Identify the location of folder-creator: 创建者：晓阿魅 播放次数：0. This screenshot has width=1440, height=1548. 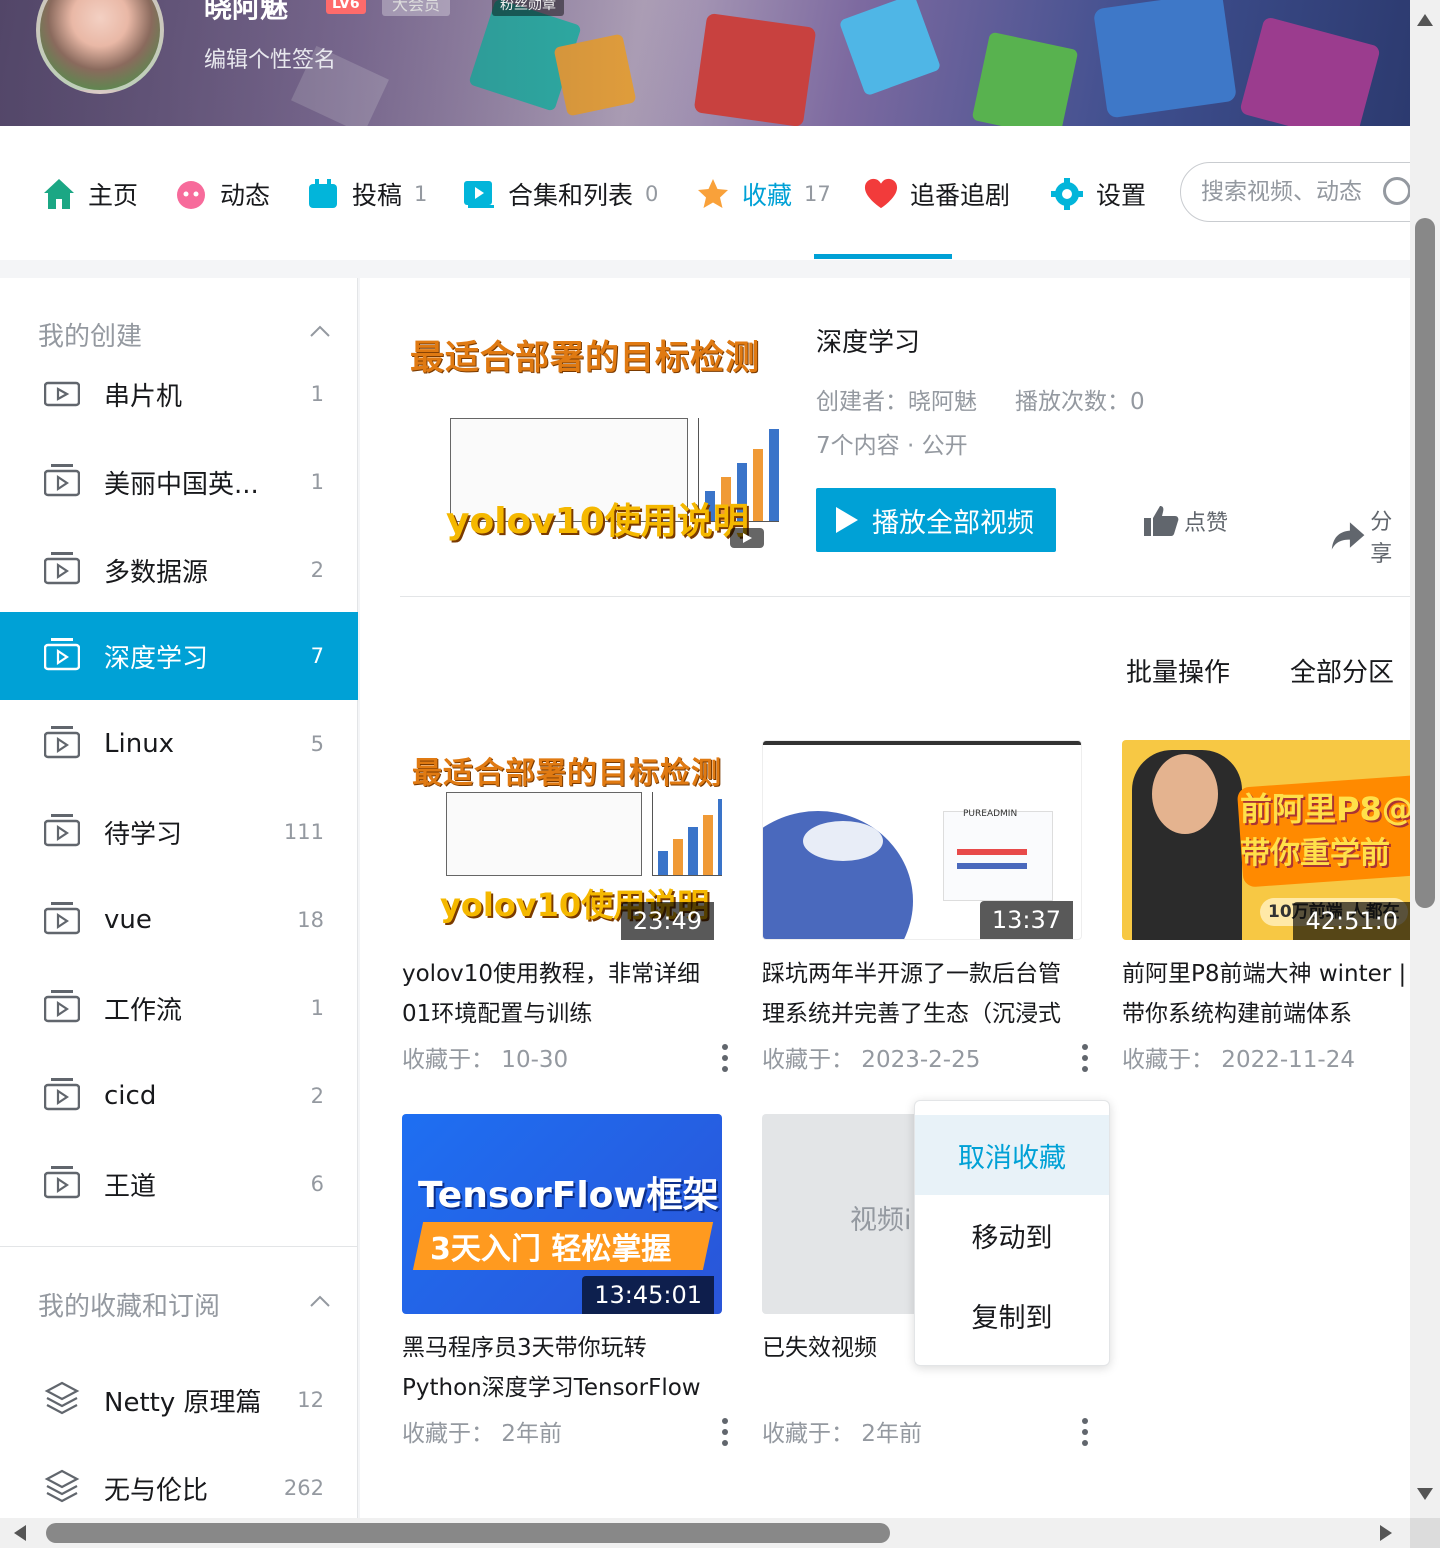
(980, 402).